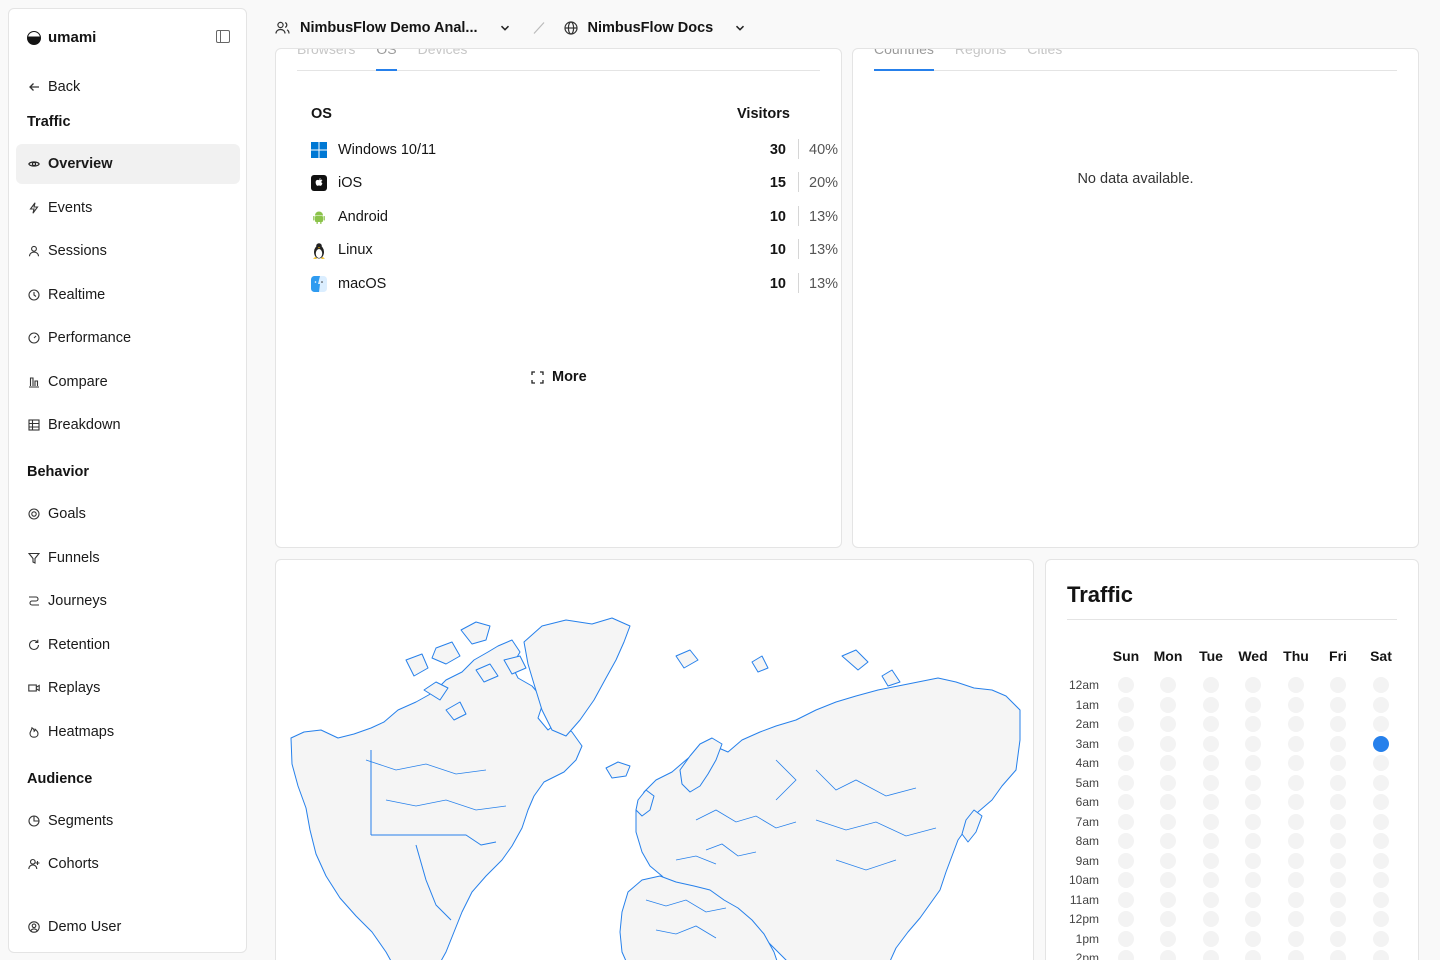 This screenshot has width=1440, height=960. Describe the element at coordinates (128, 382) in the screenshot. I see `sidebar-item-compare: Compare` at that location.